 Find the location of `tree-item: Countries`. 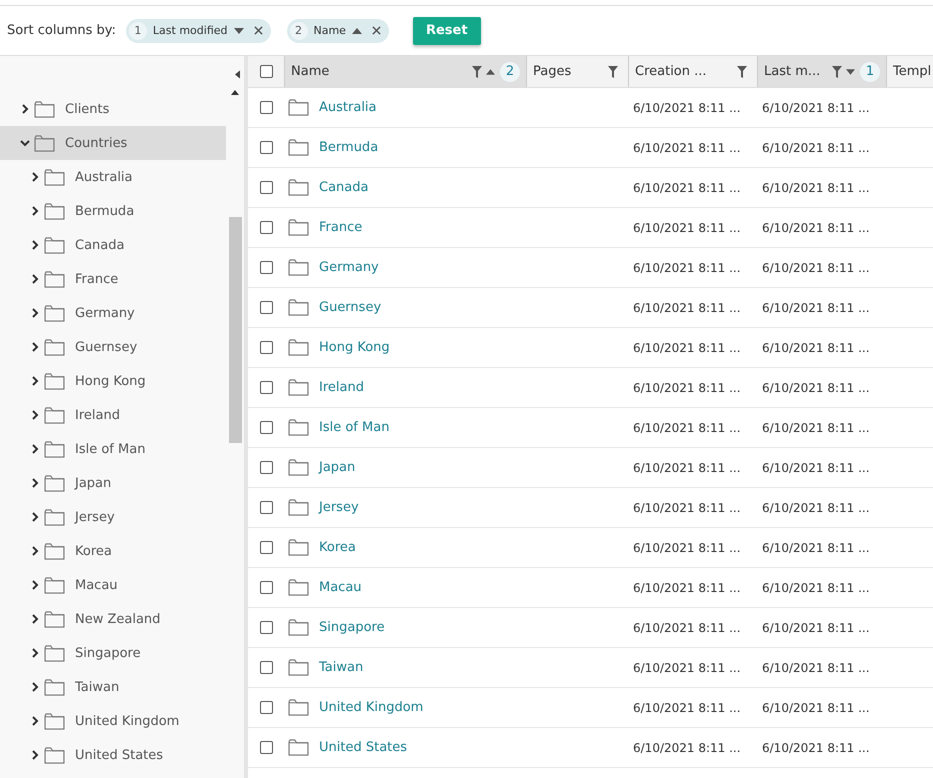

tree-item: Countries is located at coordinates (113, 143).